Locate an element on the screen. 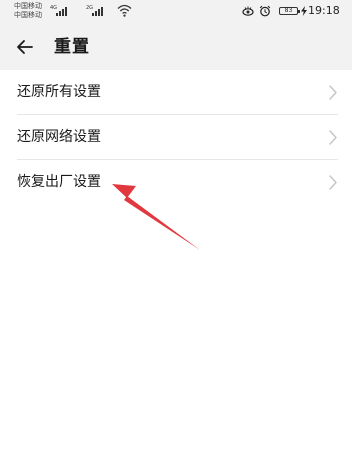 The height and width of the screenshot is (472, 352). status-right-group: 83 19:18 is located at coordinates (292, 11).